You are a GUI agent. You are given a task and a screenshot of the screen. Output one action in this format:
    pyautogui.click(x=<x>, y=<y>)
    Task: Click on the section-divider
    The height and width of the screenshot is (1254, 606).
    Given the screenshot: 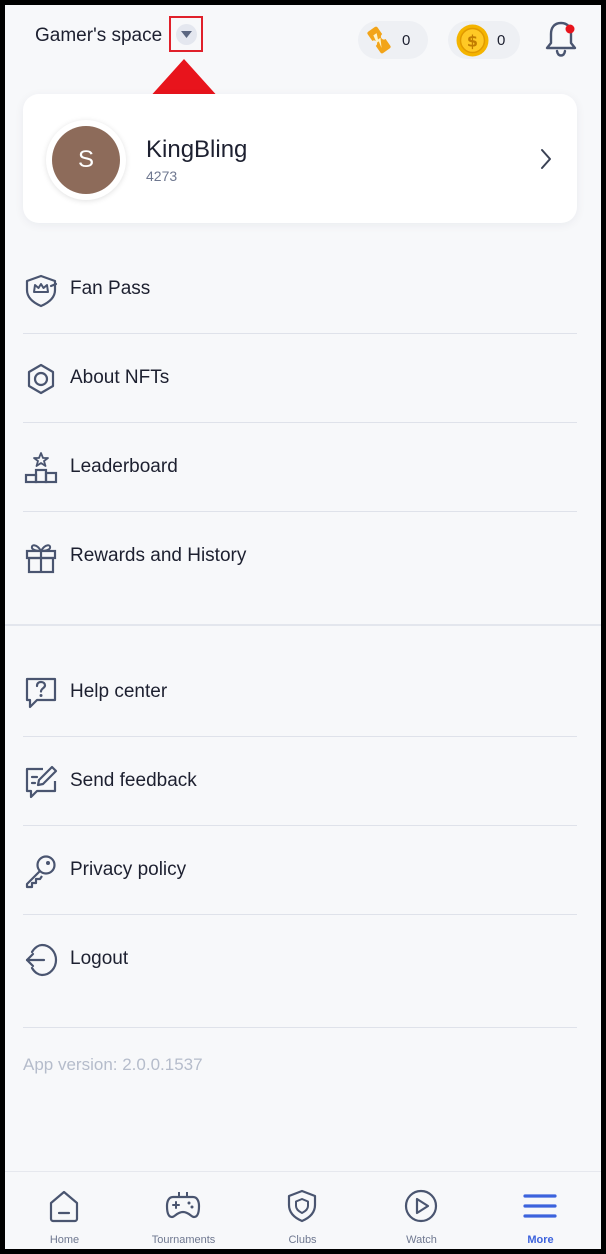 What is the action you would take?
    pyautogui.click(x=303, y=625)
    